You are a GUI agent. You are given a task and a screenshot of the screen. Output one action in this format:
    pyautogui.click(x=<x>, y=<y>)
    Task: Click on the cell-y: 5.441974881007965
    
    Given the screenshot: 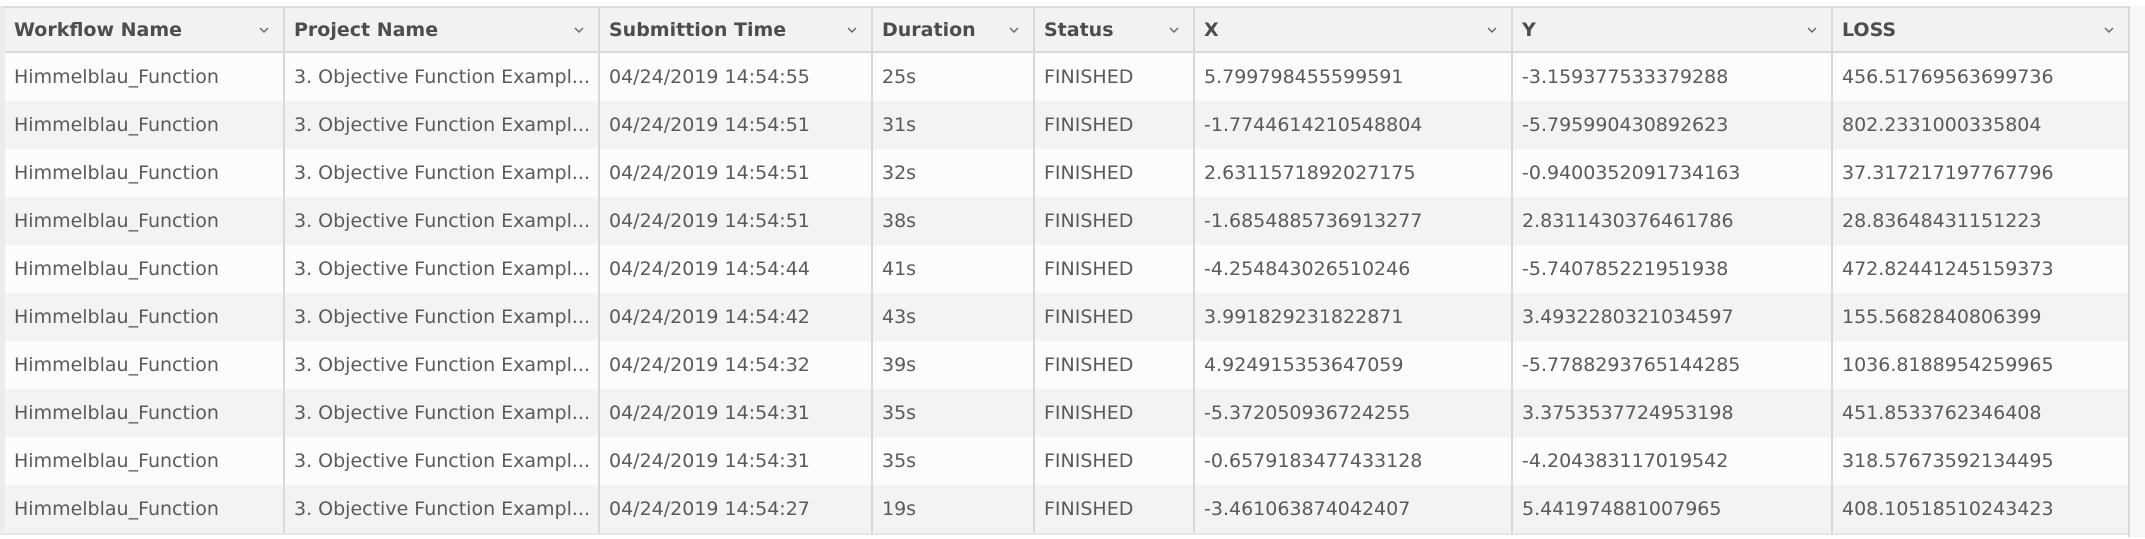 What is the action you would take?
    pyautogui.click(x=1673, y=509)
    